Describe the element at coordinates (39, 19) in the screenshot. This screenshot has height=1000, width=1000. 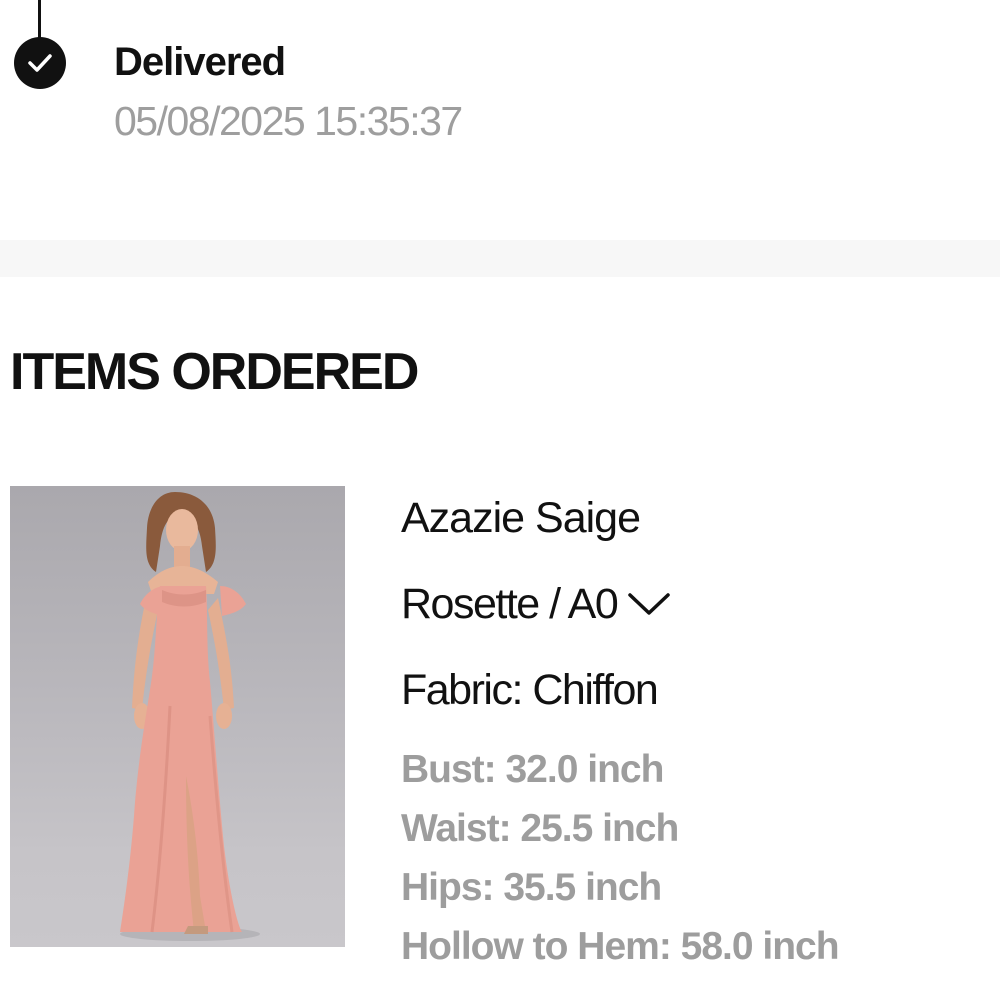
I see `timeline-line` at that location.